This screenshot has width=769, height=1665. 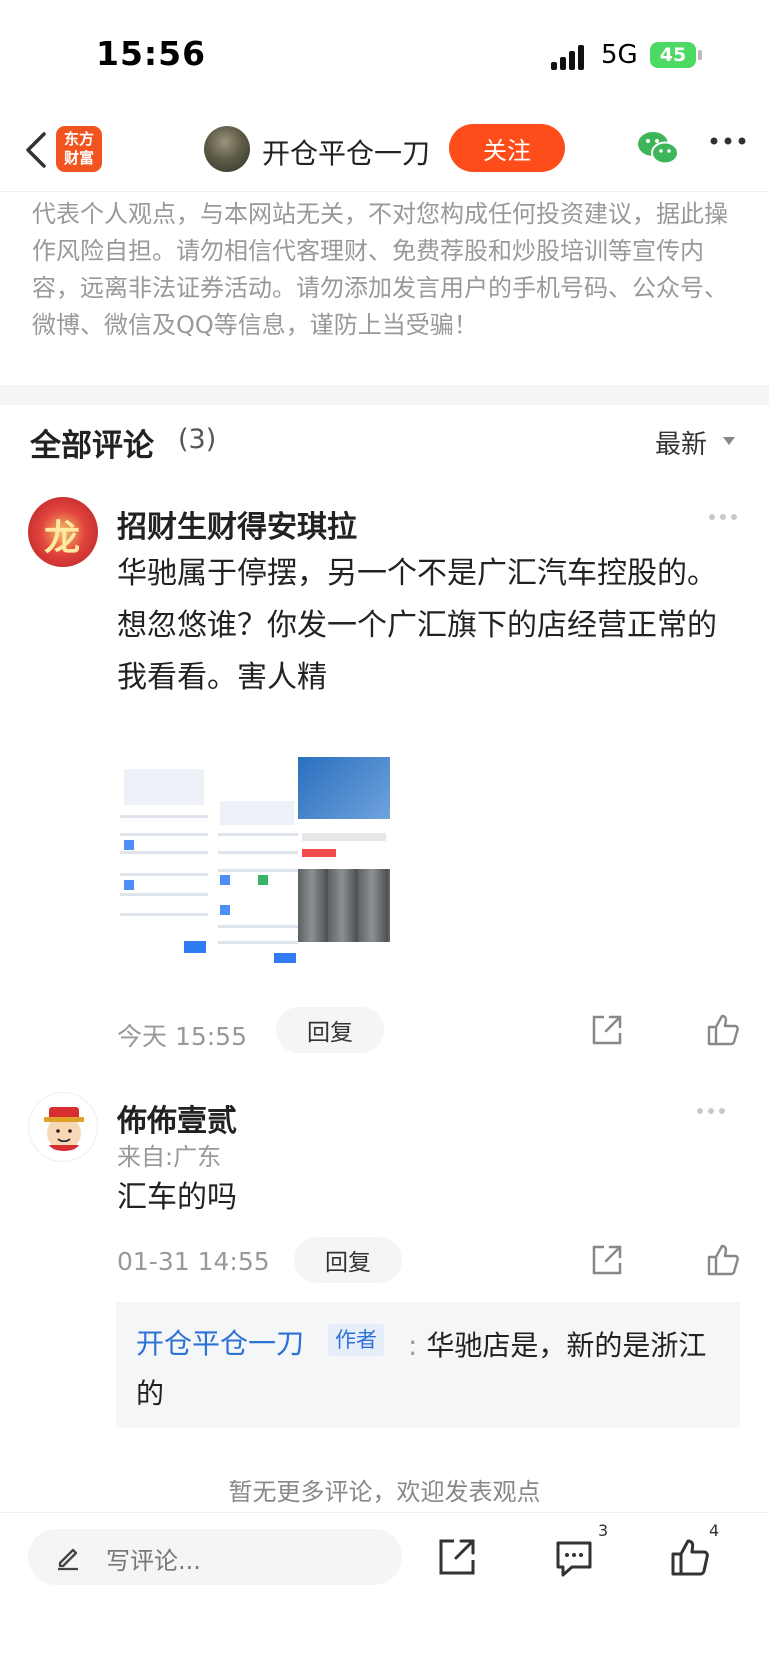 What do you see at coordinates (151, 53) in the screenshot?
I see `status-time: 15:56` at bounding box center [151, 53].